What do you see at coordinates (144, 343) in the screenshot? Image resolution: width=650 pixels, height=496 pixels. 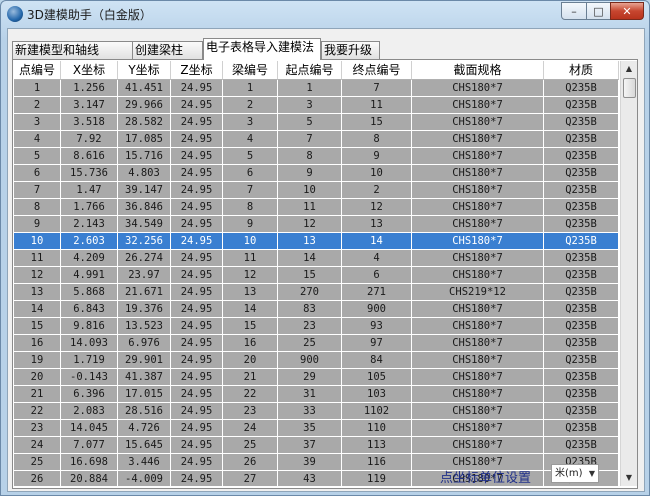 I see `cell-y-coord: 6.976` at bounding box center [144, 343].